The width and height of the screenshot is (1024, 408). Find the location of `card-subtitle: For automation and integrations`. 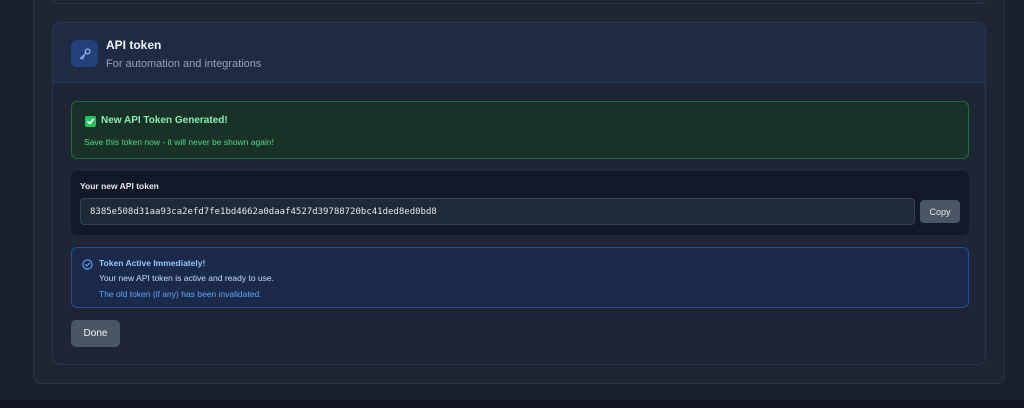

card-subtitle: For automation and integrations is located at coordinates (184, 64).